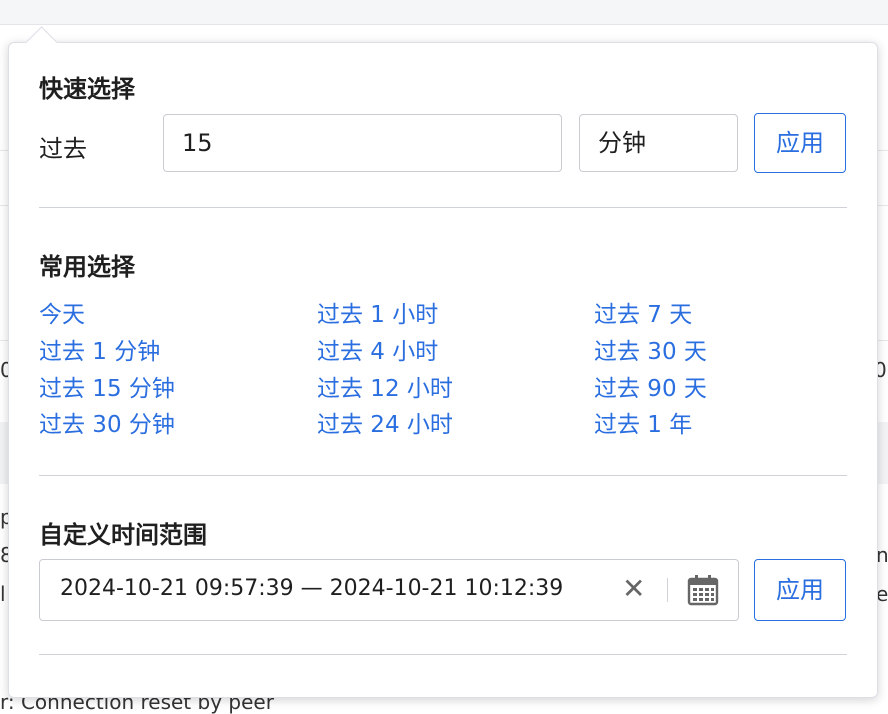 This screenshot has height=714, width=888. I want to click on quick-select-amount-input: 15, so click(362, 143).